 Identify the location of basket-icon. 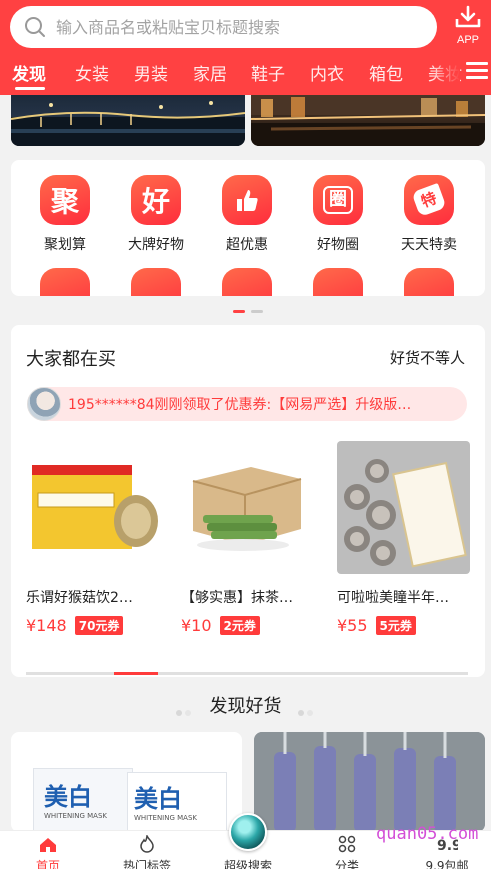
(429, 282).